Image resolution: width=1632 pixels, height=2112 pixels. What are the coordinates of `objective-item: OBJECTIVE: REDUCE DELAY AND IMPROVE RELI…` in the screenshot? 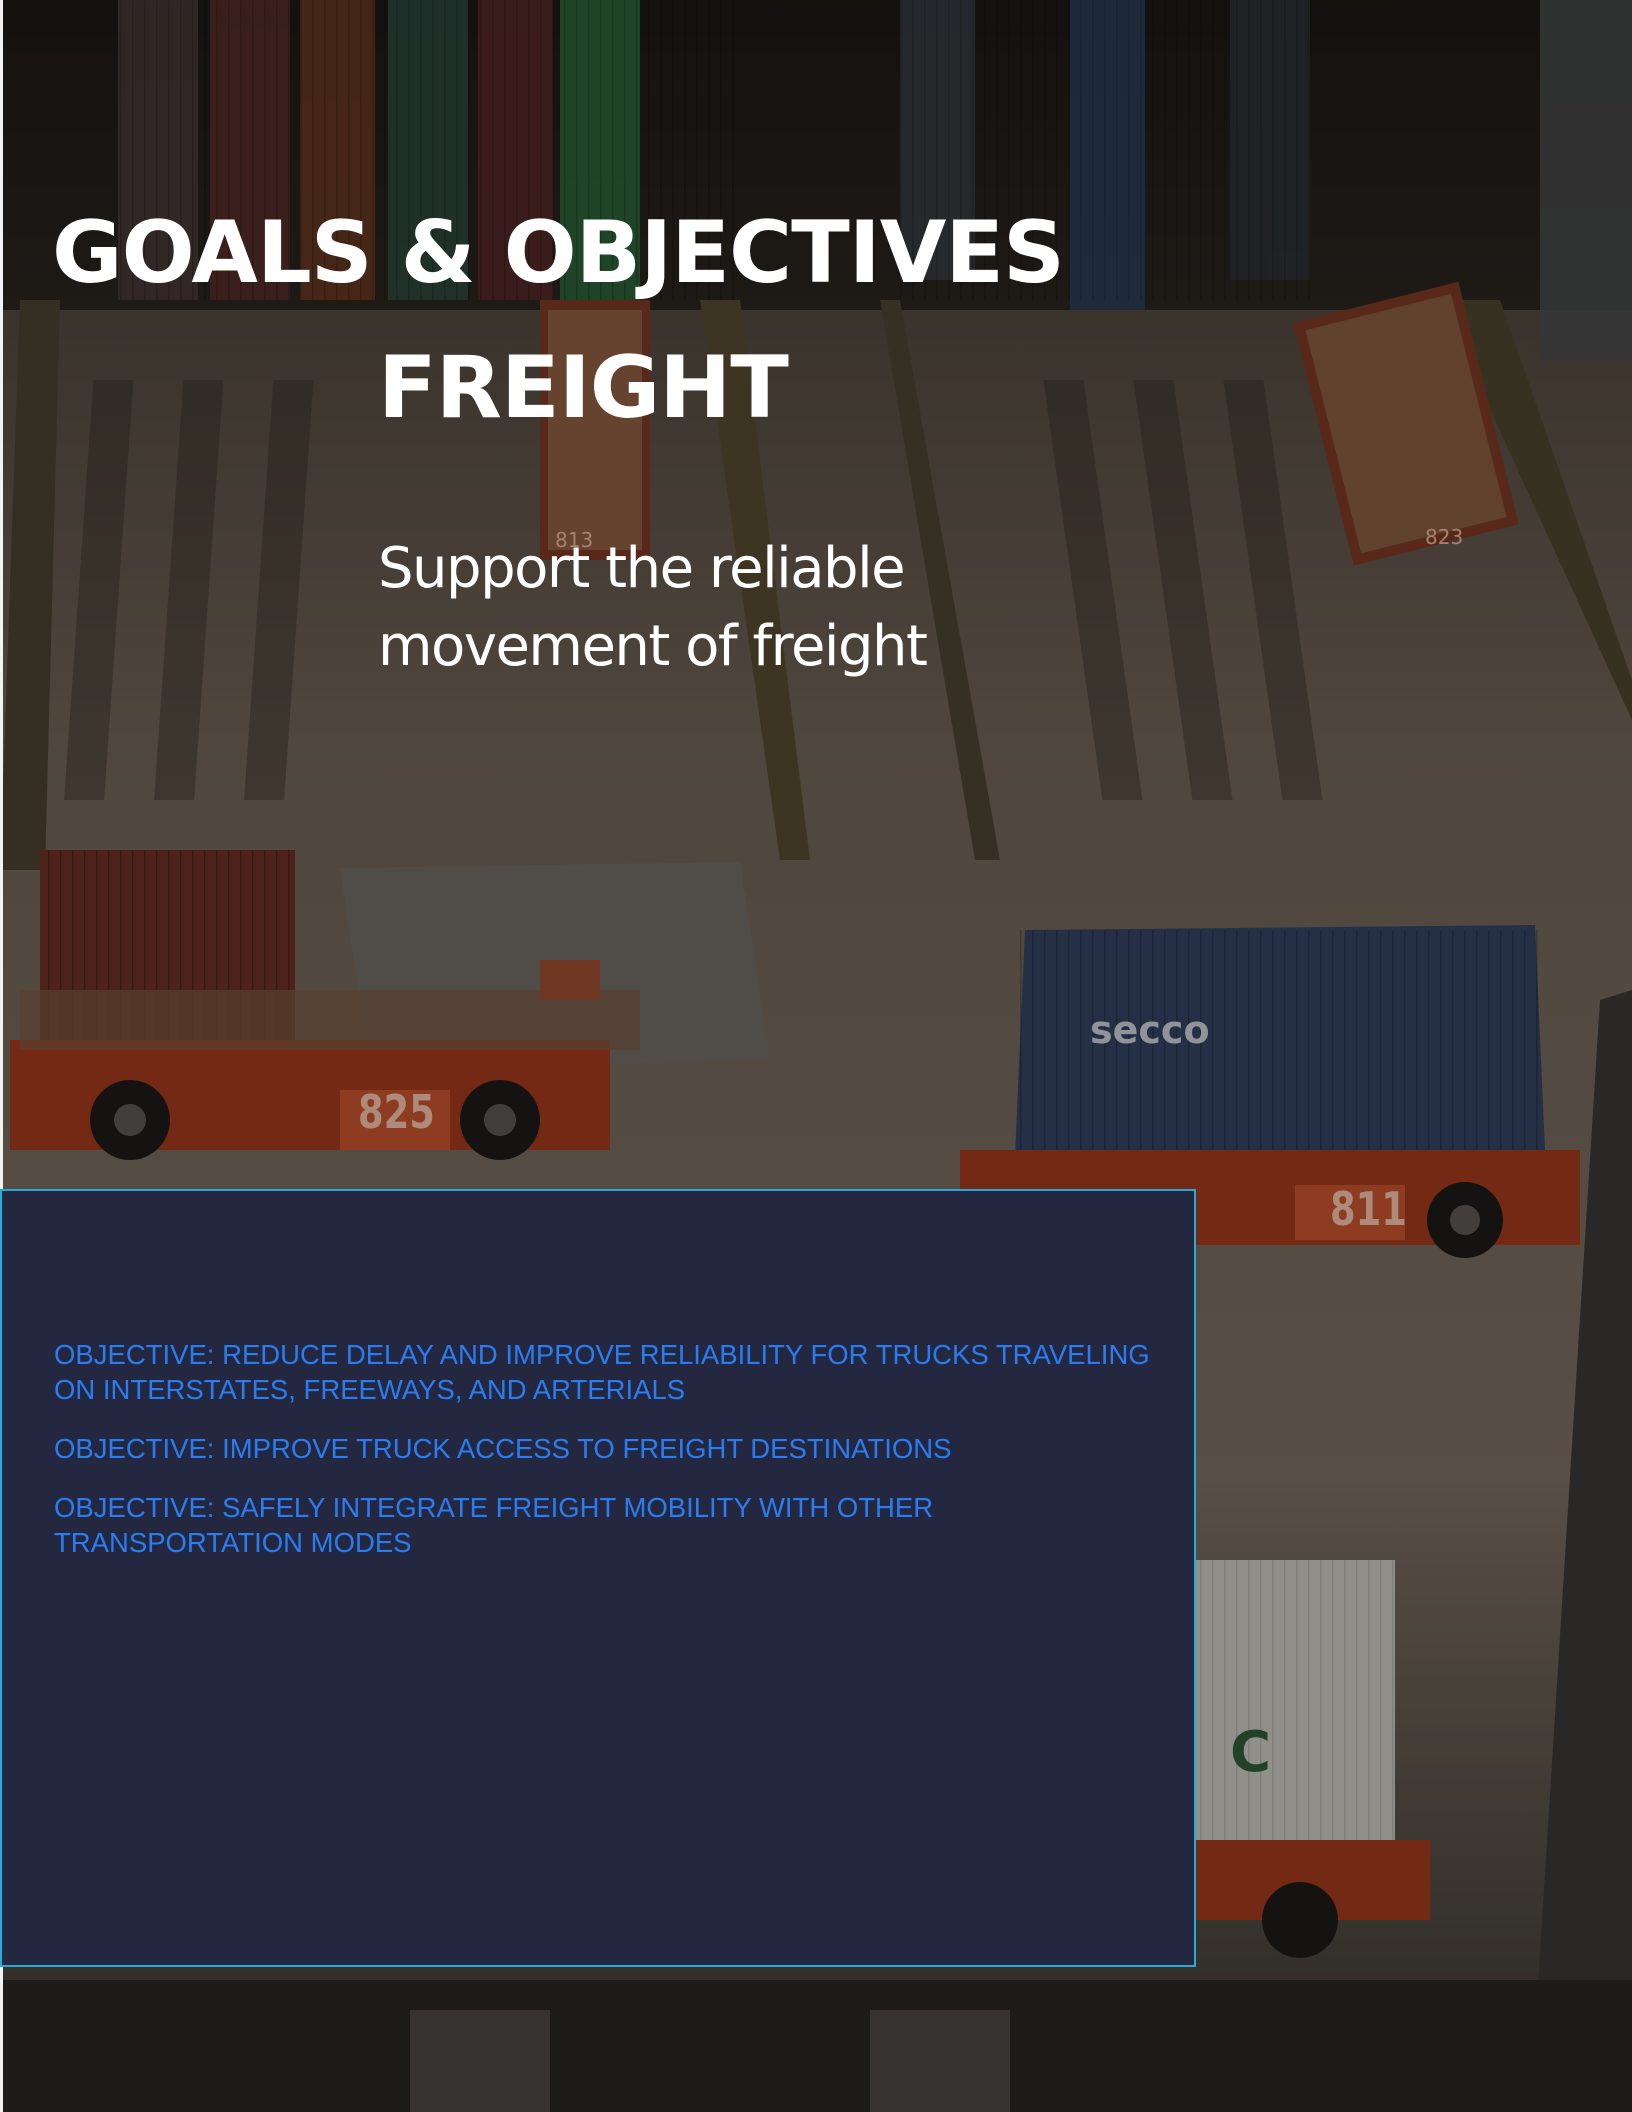 It's located at (602, 1372).